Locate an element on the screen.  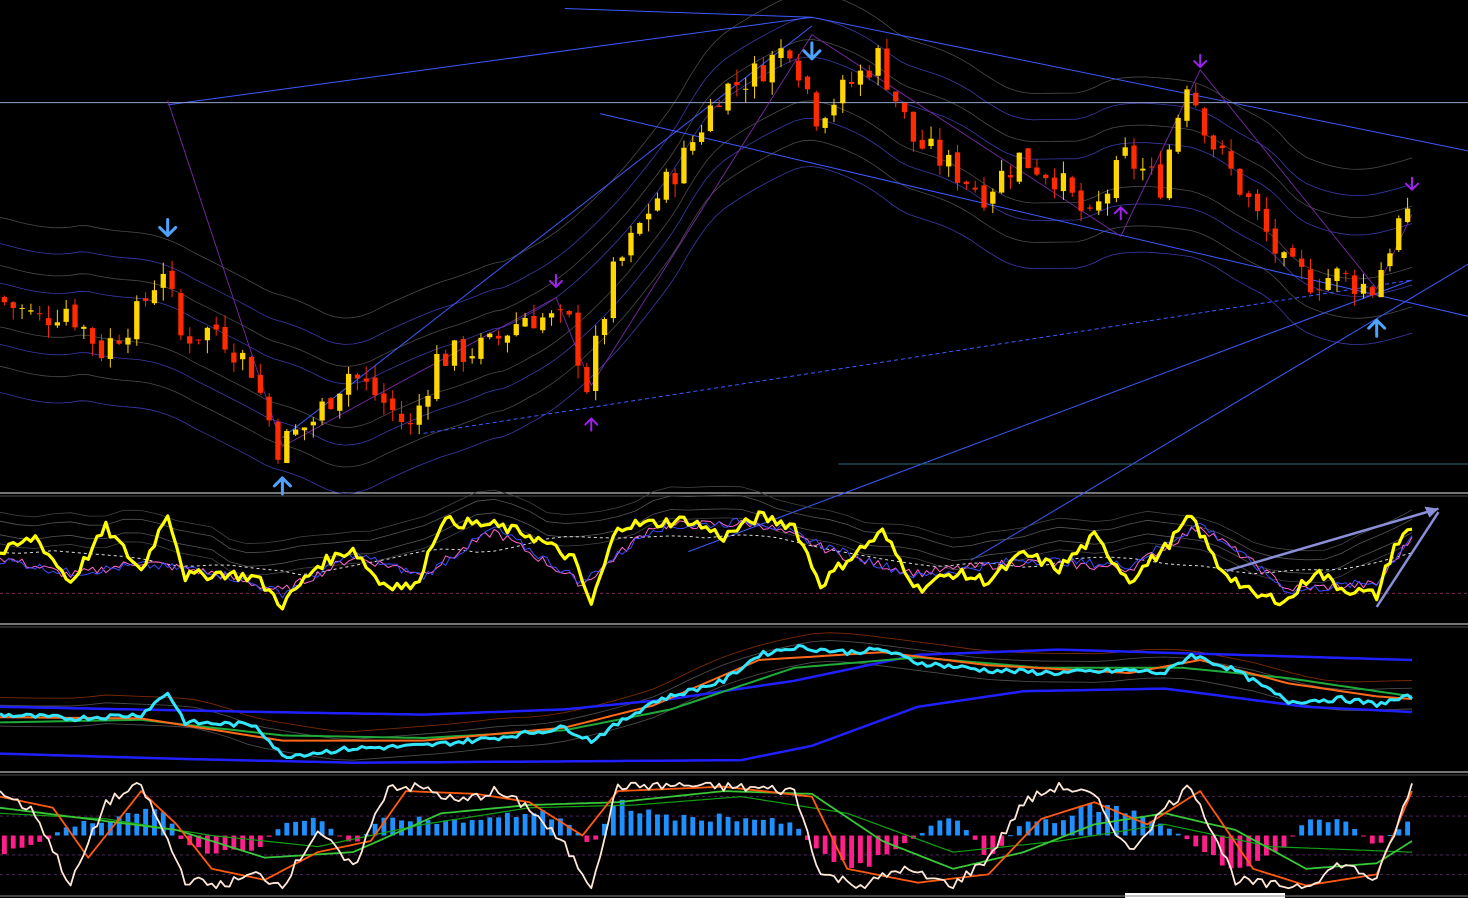
trendline is located at coordinates (918, 356).